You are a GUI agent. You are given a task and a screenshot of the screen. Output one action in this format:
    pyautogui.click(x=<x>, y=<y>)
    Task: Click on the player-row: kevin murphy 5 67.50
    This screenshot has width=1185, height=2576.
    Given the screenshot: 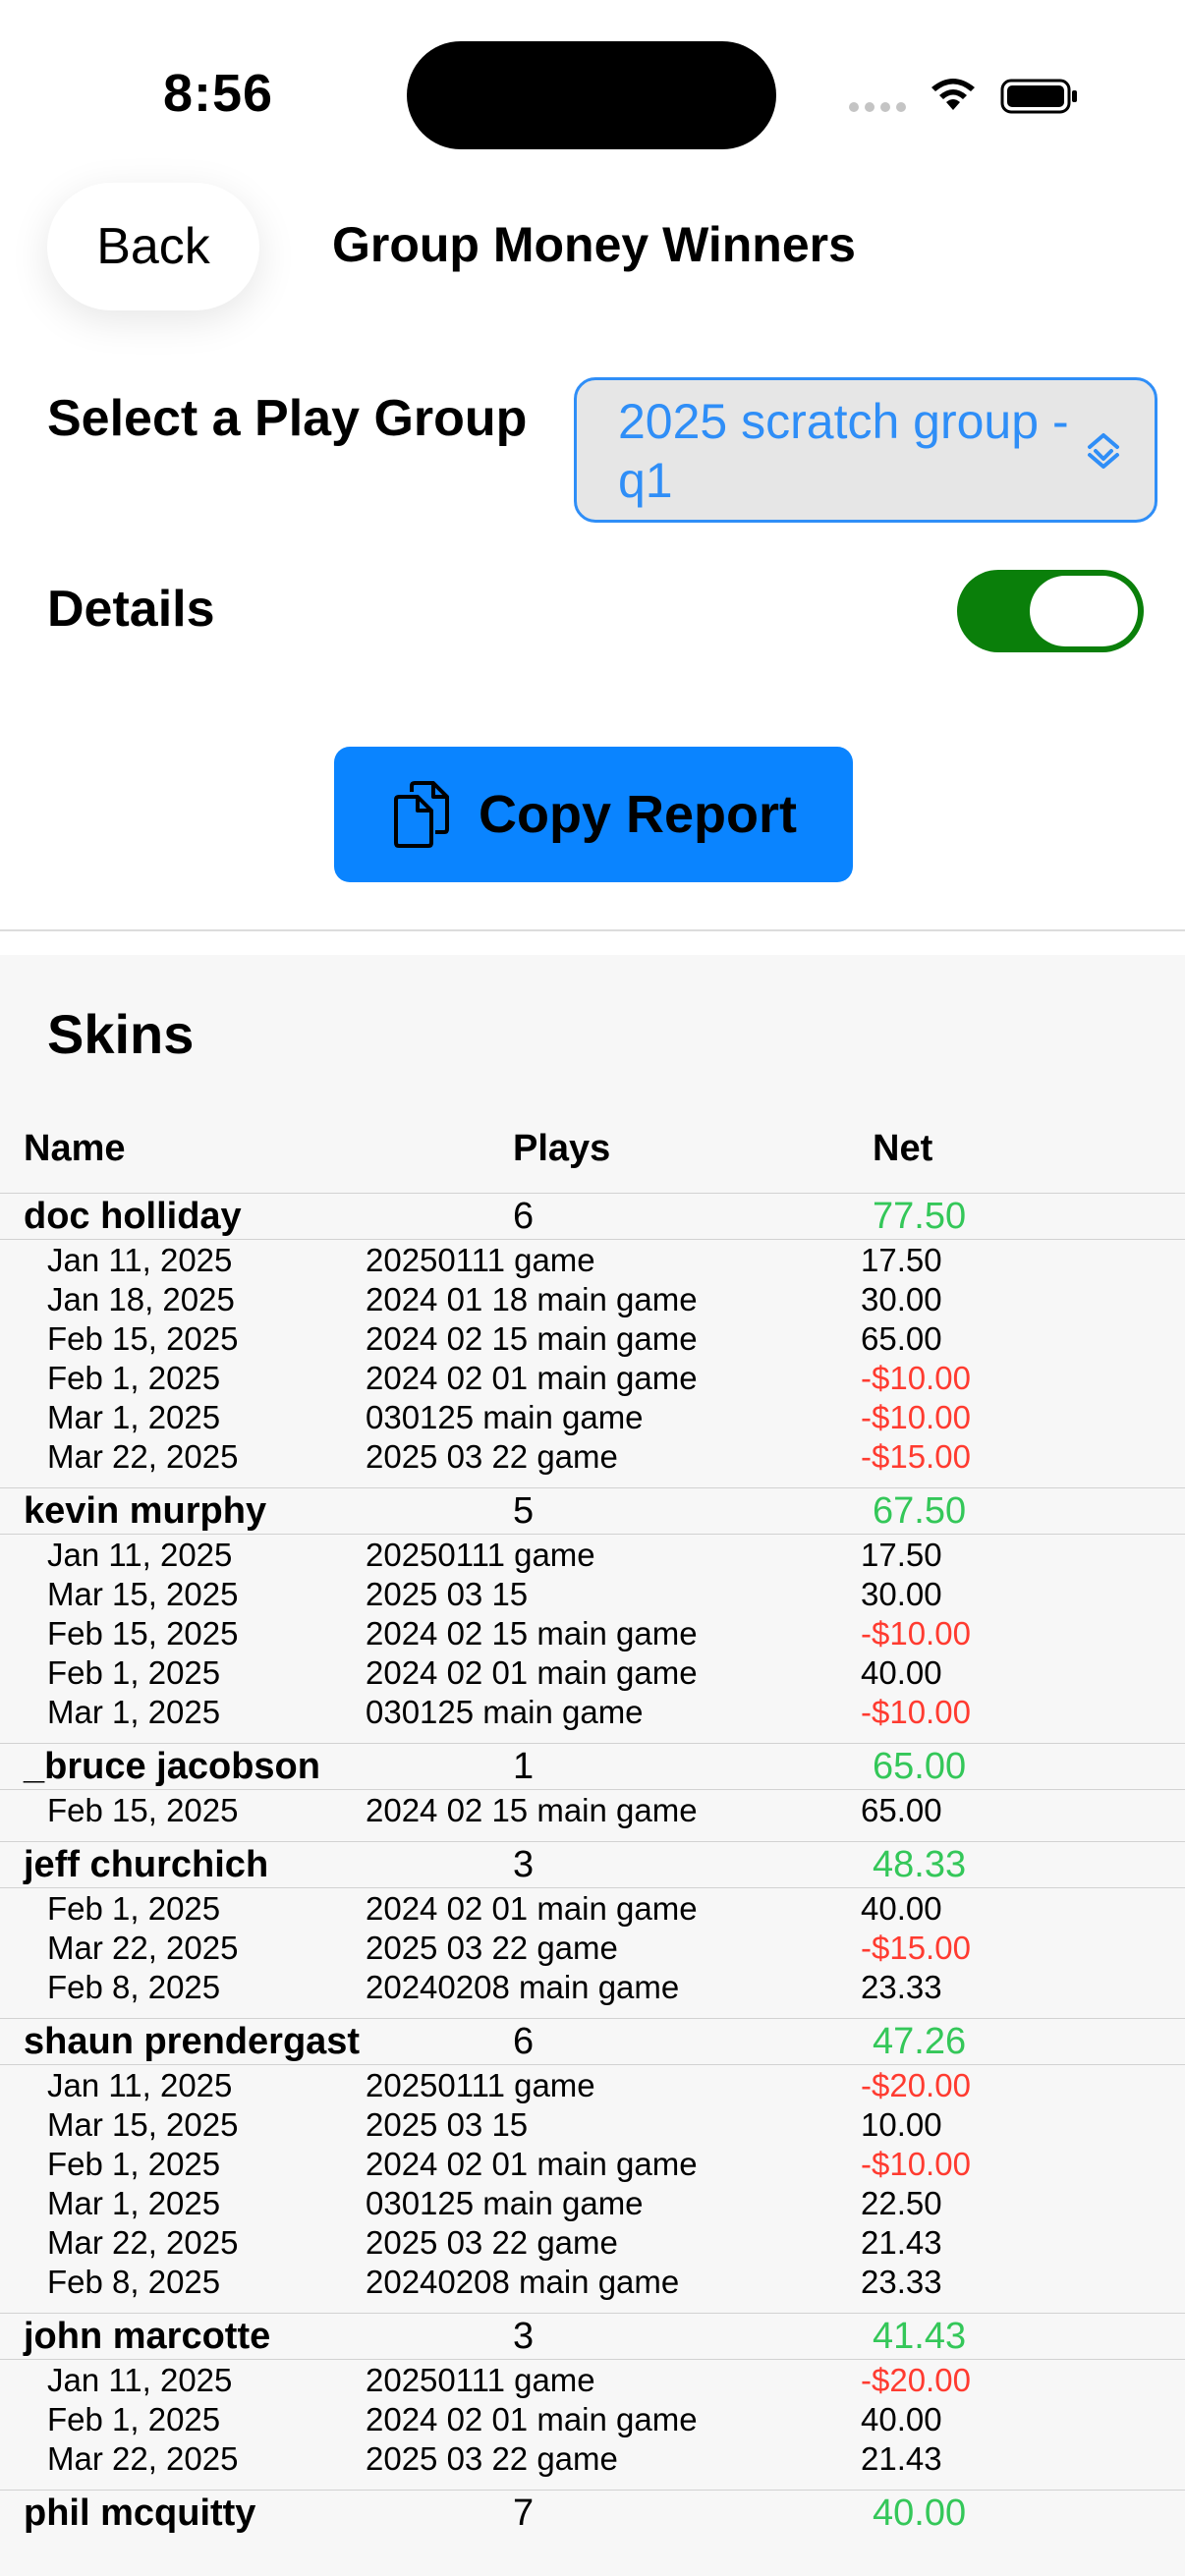 What is the action you would take?
    pyautogui.click(x=592, y=1510)
    